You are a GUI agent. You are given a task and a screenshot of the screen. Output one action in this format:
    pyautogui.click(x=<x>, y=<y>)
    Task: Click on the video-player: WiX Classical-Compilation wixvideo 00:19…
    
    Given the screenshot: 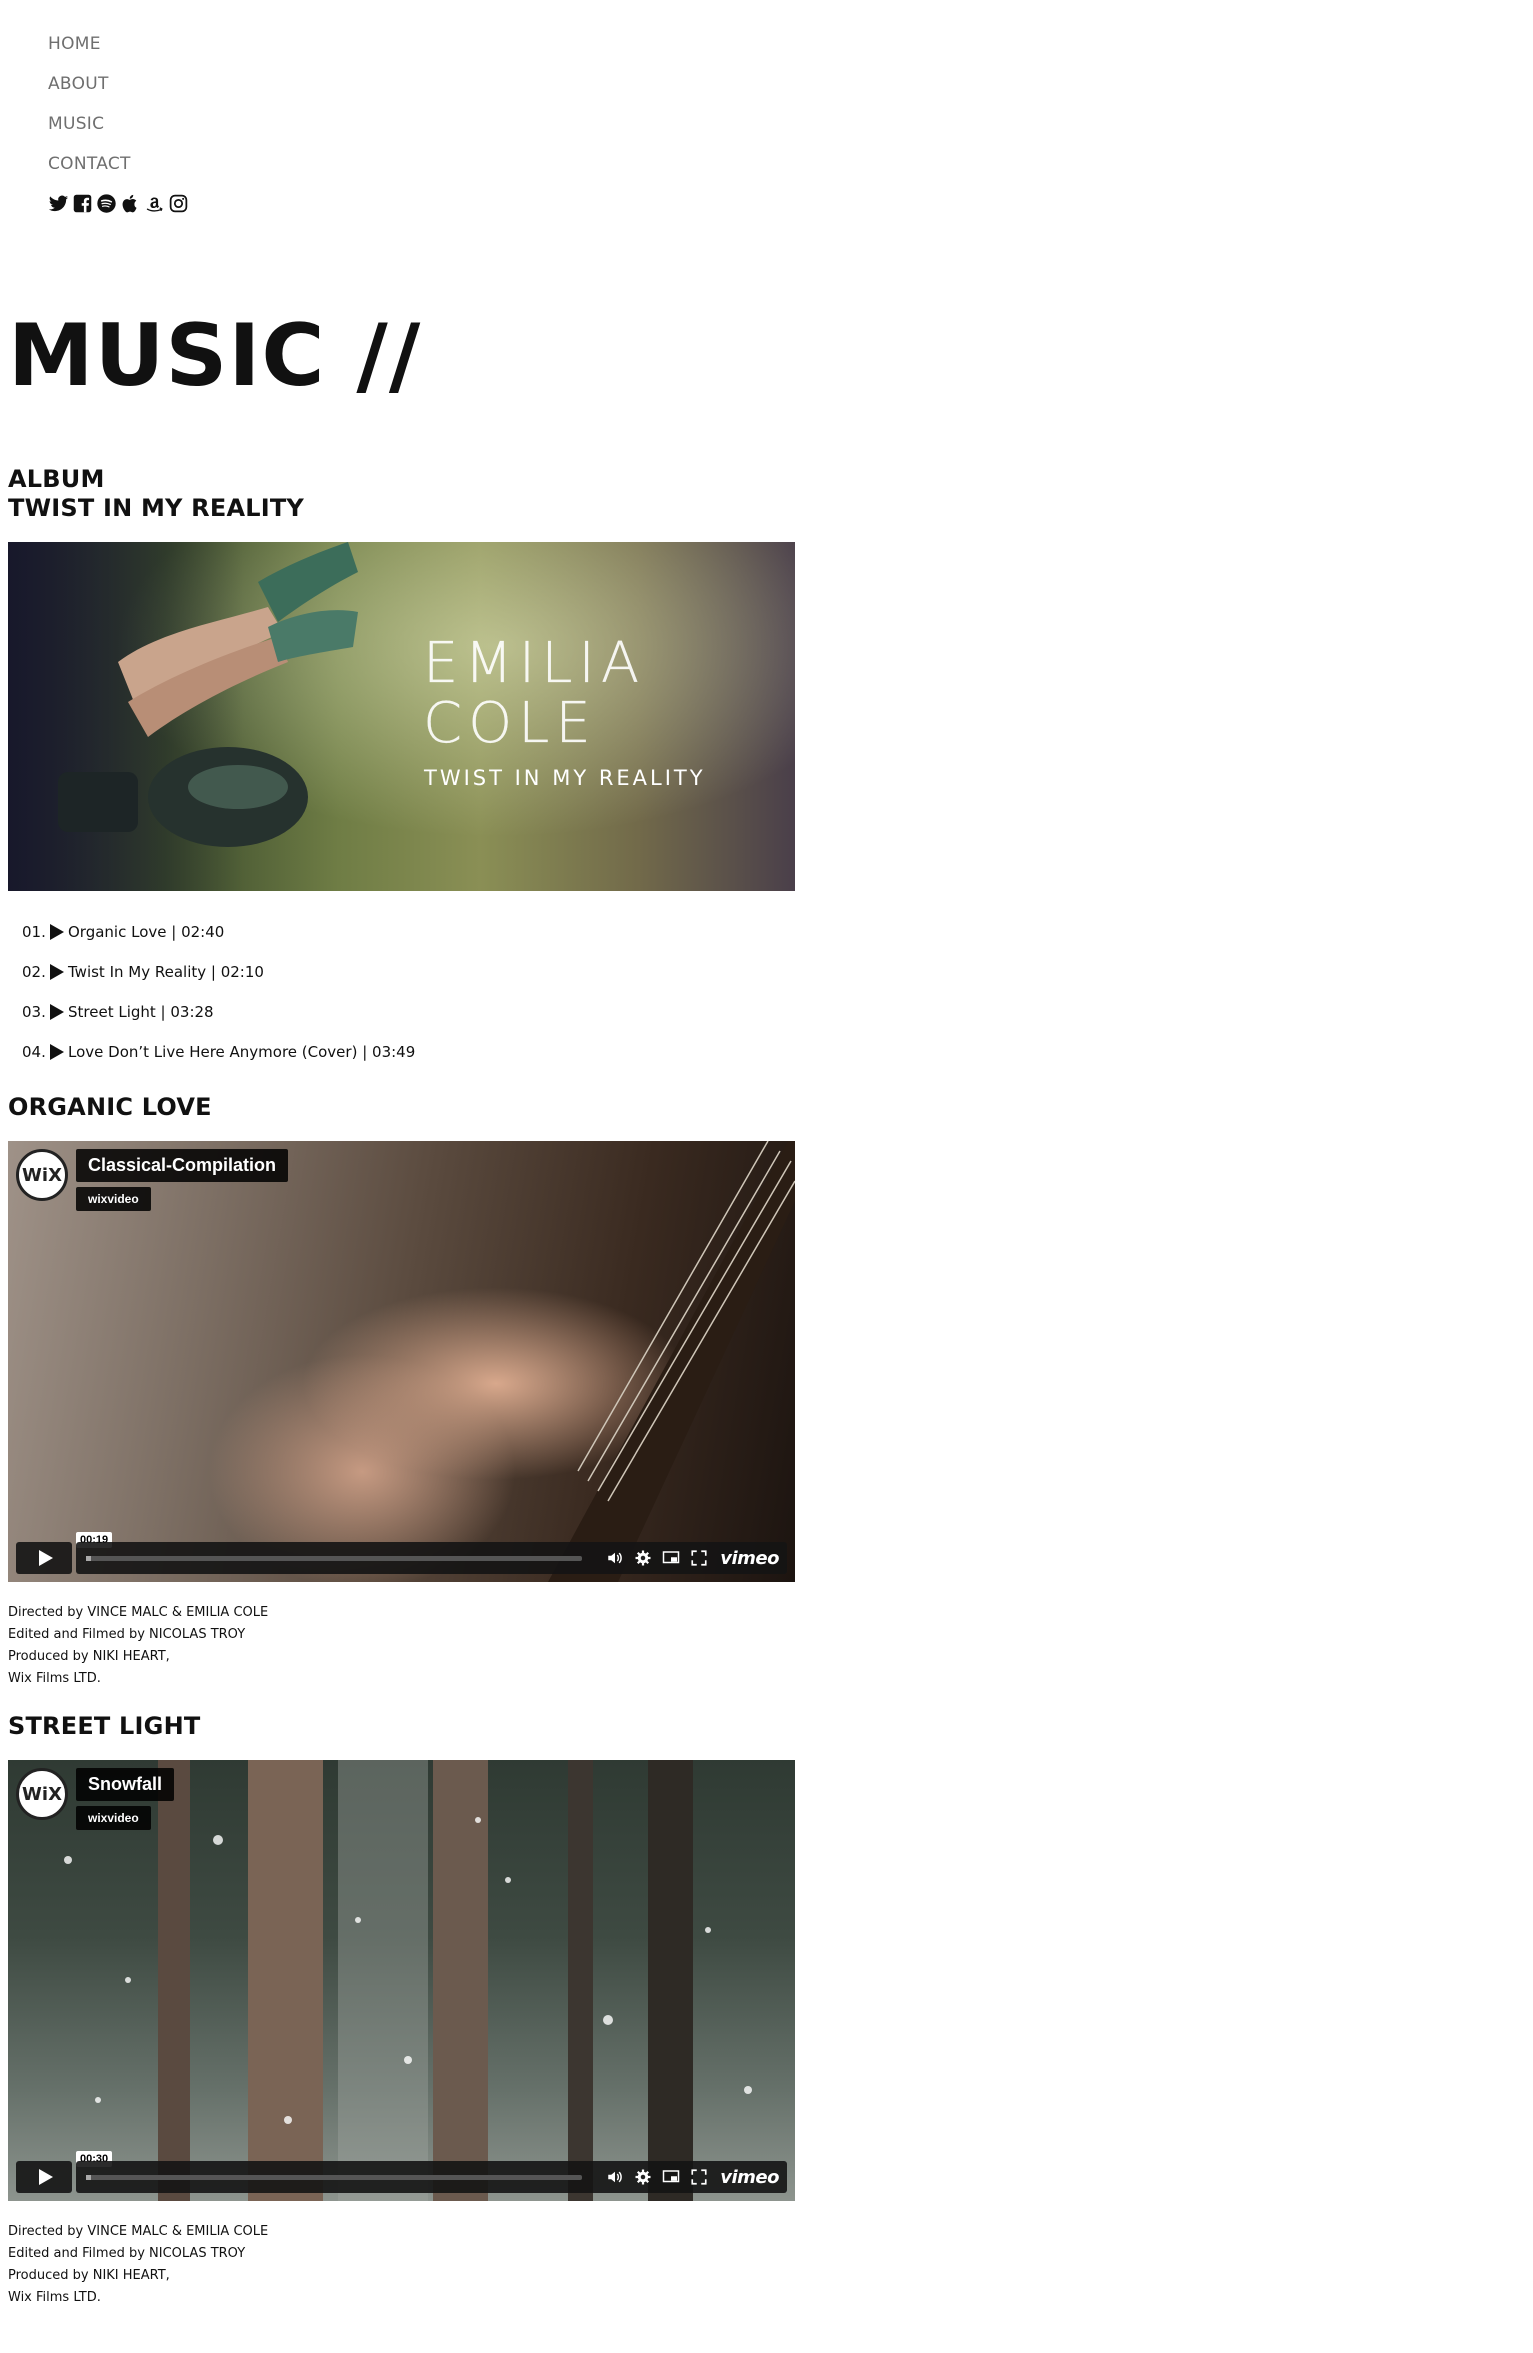 What is the action you would take?
    pyautogui.click(x=401, y=1361)
    